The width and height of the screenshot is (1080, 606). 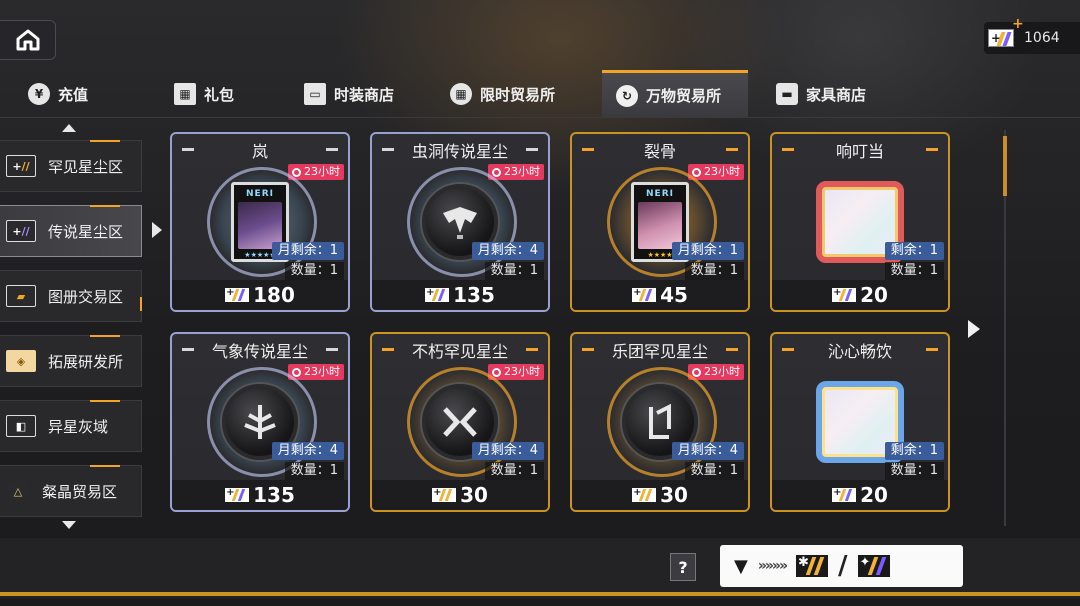 What do you see at coordinates (69, 128) in the screenshot?
I see `sidebar-scroll-up-icon` at bounding box center [69, 128].